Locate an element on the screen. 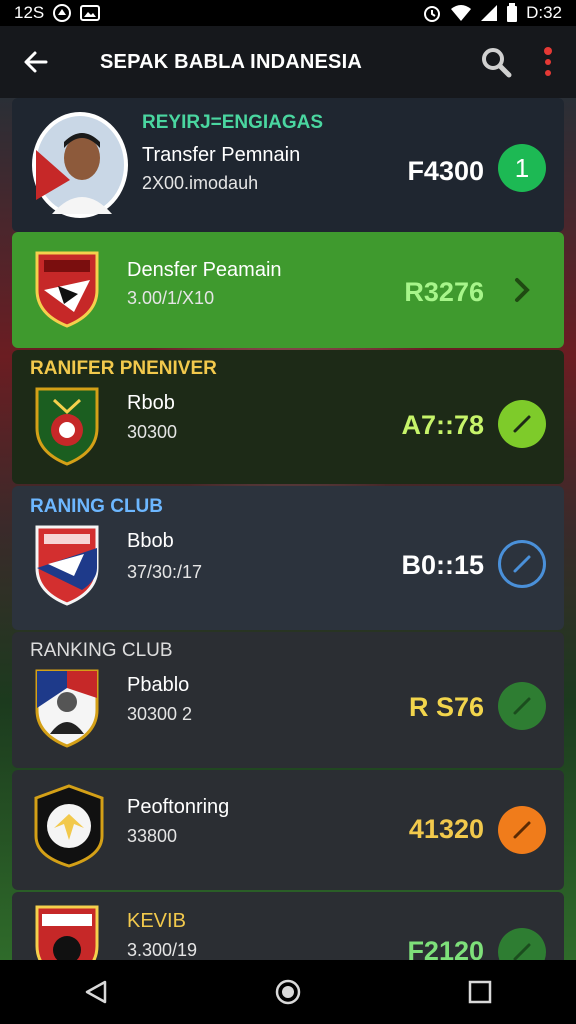 This screenshot has width=576, height=1024. open-button is located at coordinates (522, 290).